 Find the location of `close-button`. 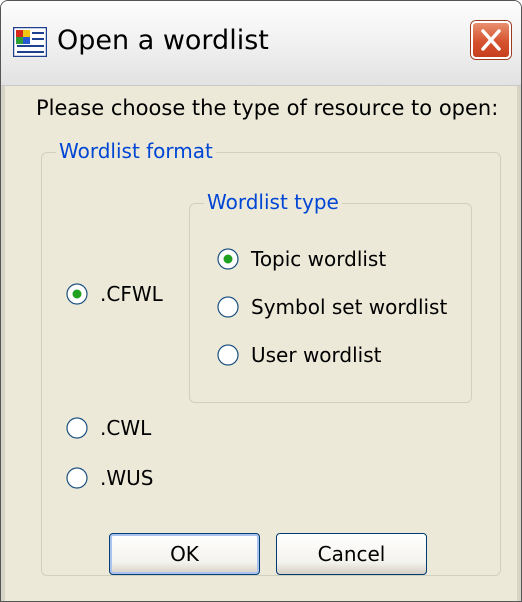

close-button is located at coordinates (491, 40).